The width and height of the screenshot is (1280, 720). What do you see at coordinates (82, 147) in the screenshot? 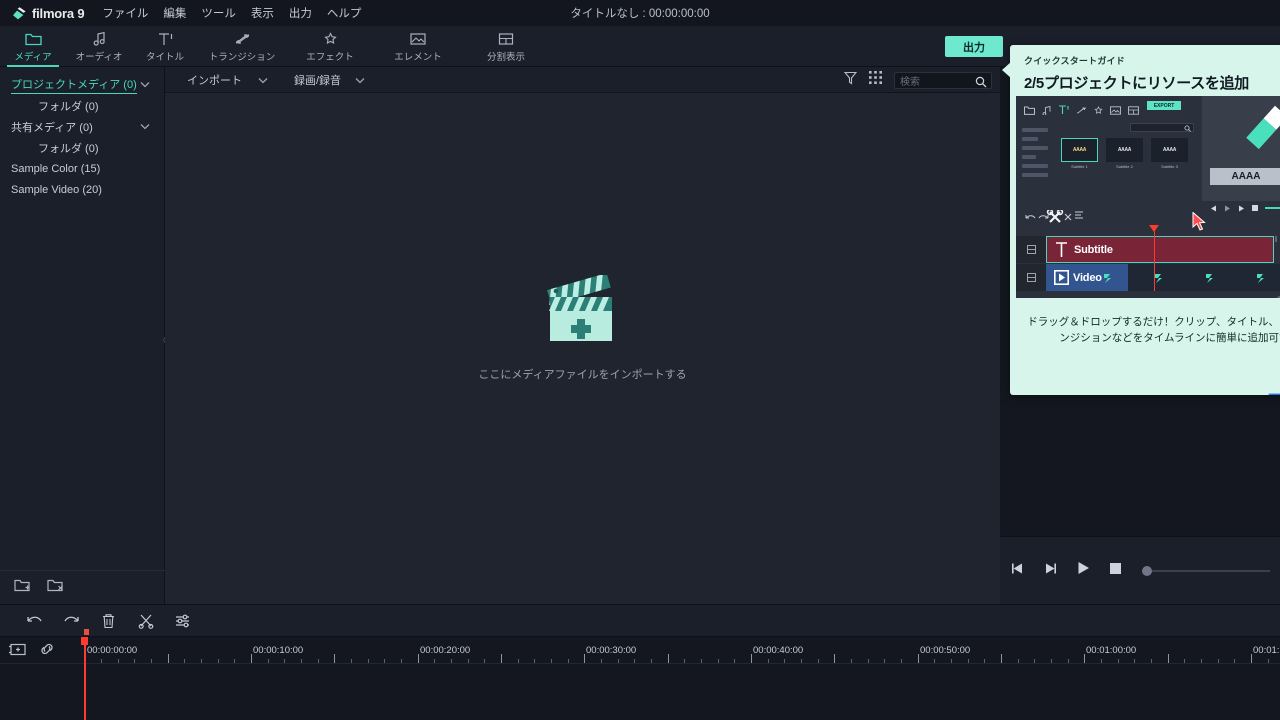
I see `library-item-shared-folder: フォルダ (0)` at bounding box center [82, 147].